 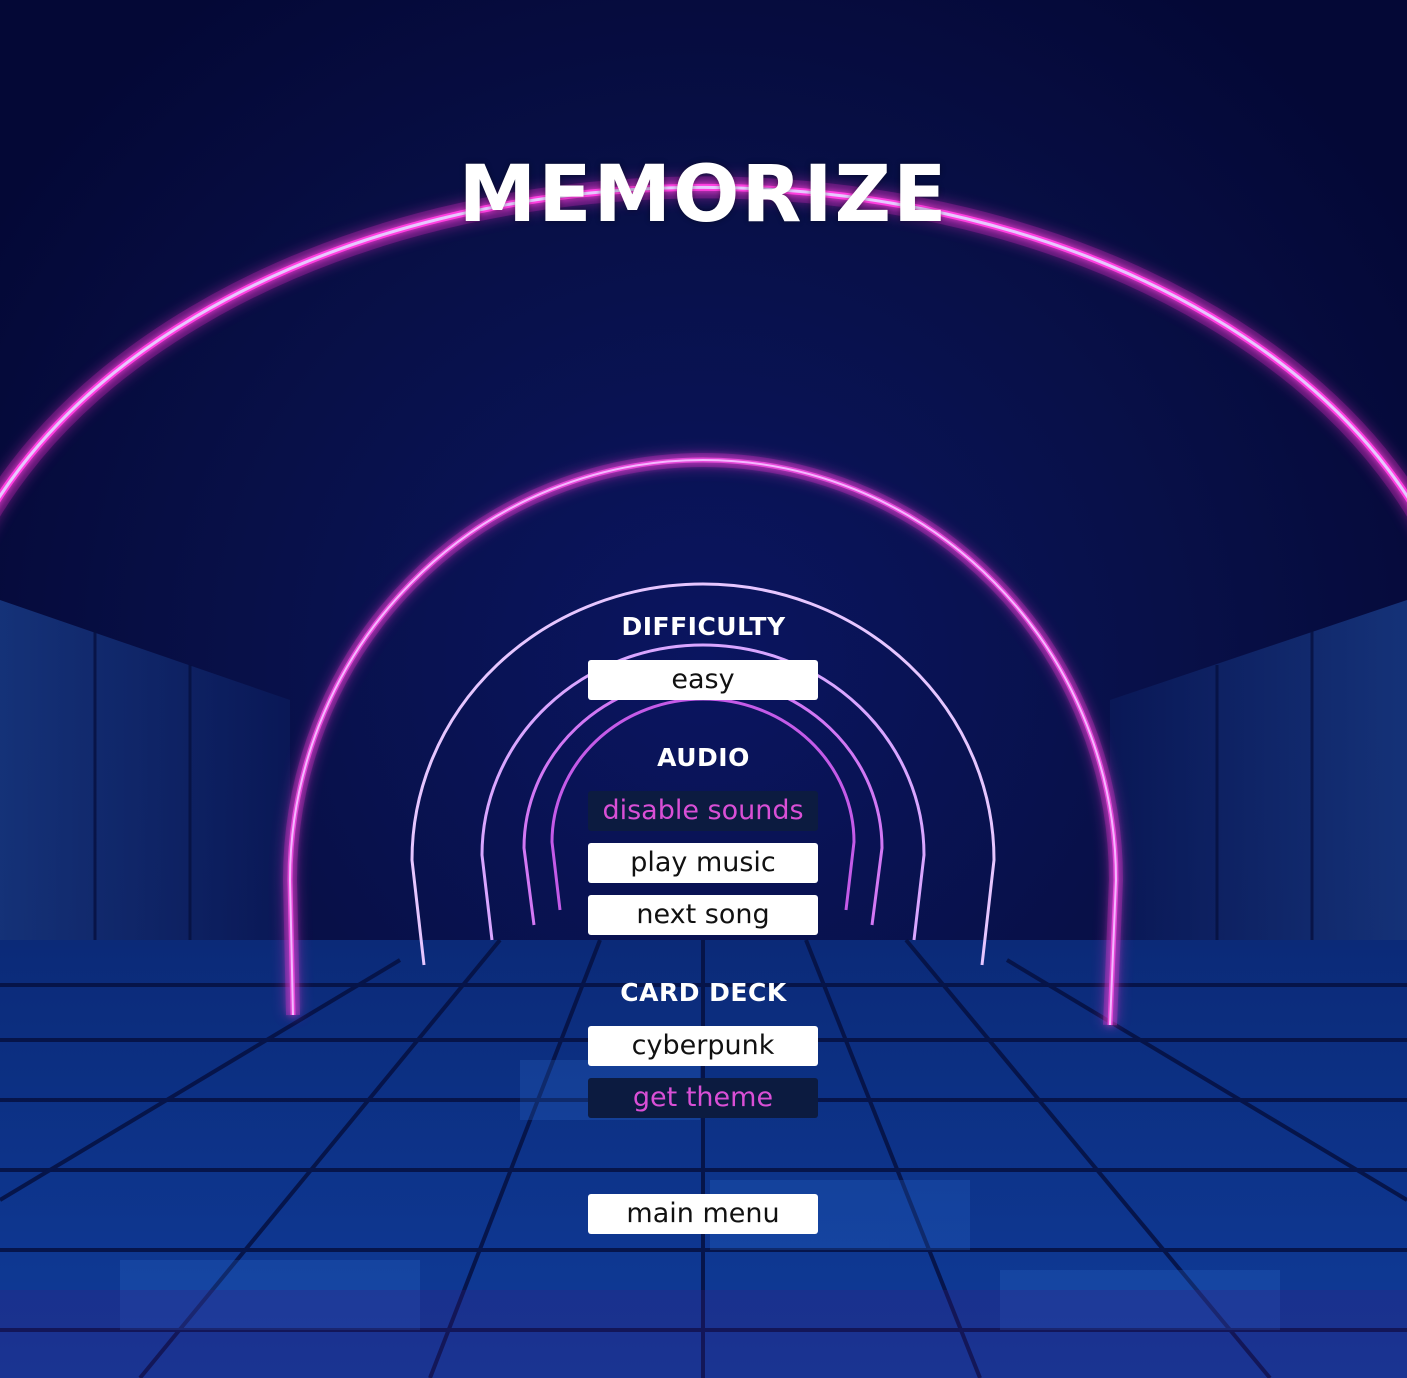 I want to click on play-music-button: play music, so click(x=703, y=863).